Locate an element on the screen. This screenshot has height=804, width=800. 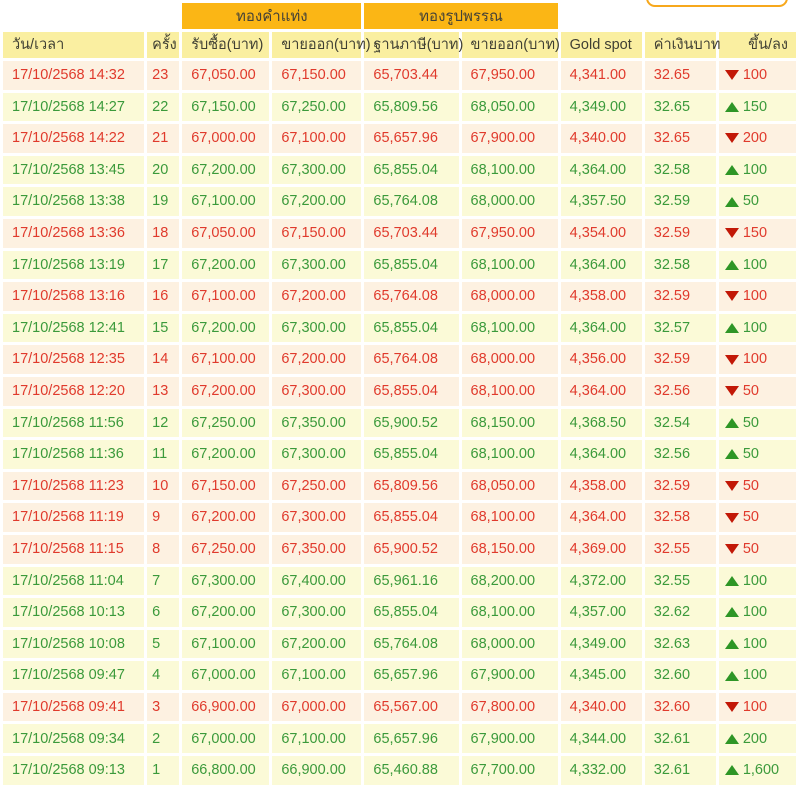
ornament-sell-cell: 68,050.00 is located at coordinates (509, 107).